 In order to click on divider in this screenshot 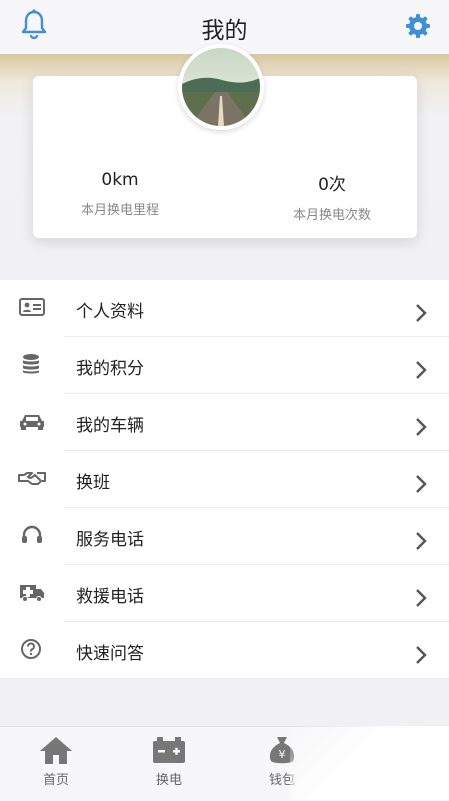, I will do `click(224, 678)`.